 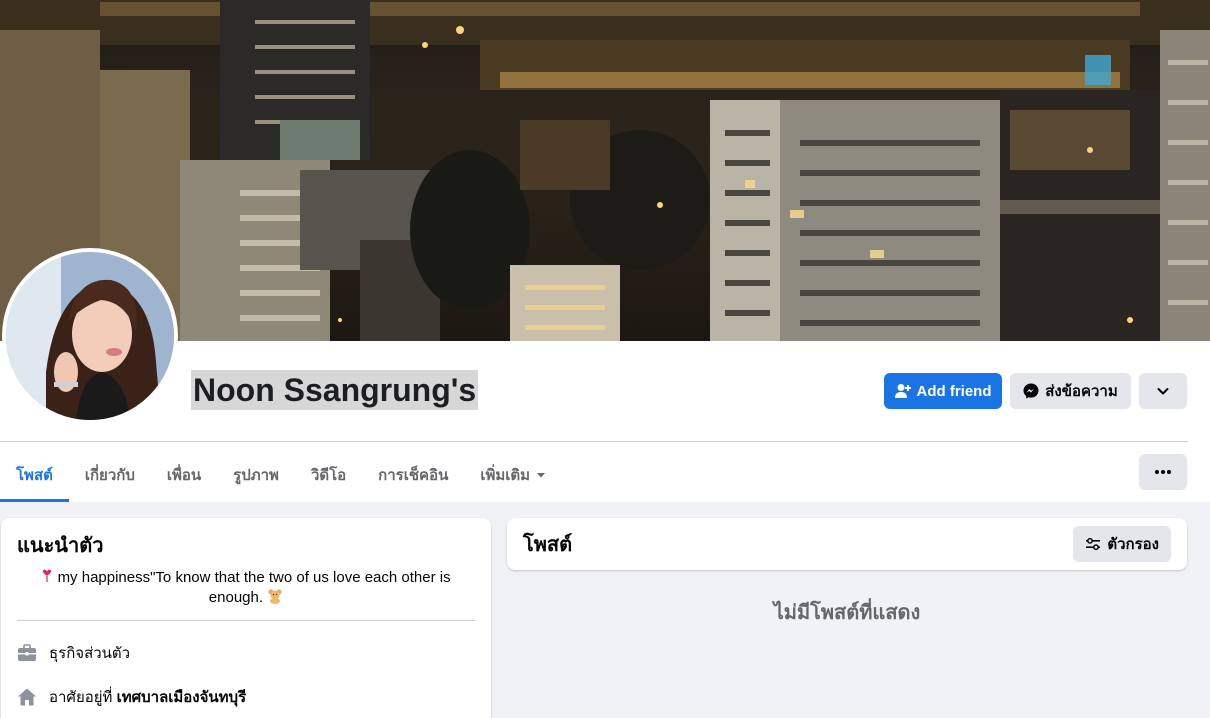 I want to click on avatar-photo, so click(x=90, y=336).